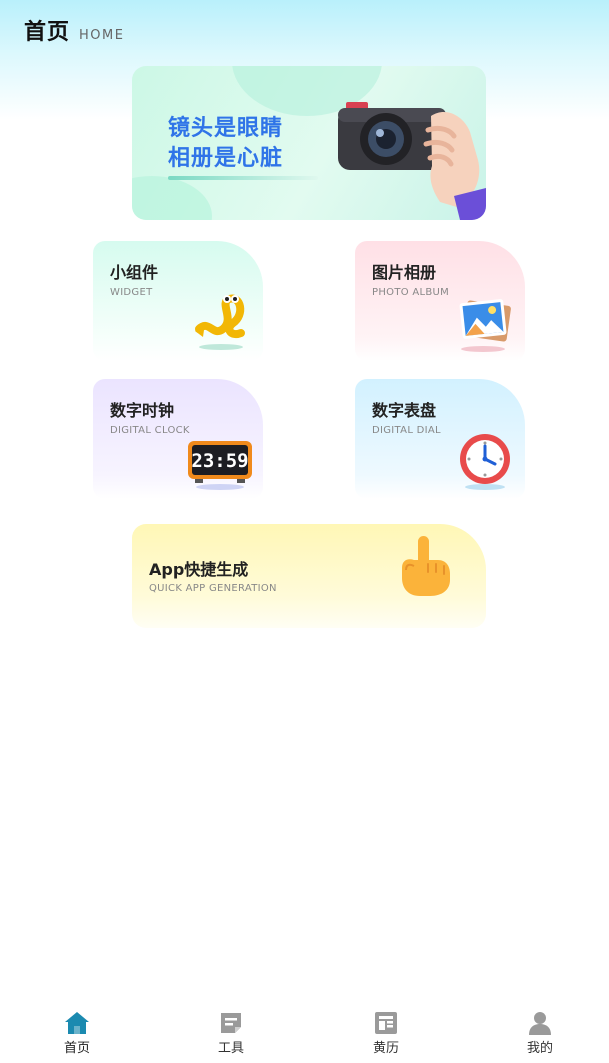  Describe the element at coordinates (199, 569) in the screenshot. I see `card-title: App快捷生成` at that location.